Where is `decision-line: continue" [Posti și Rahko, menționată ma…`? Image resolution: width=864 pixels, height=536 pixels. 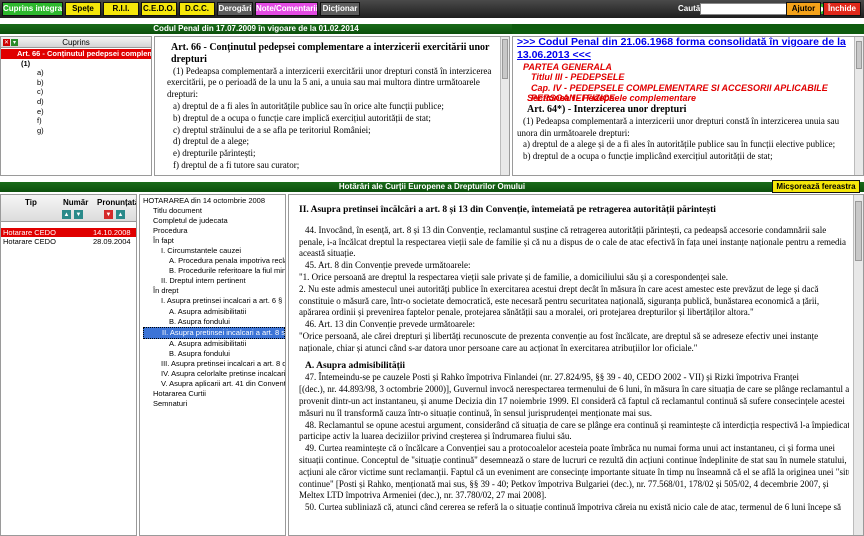
decision-line: continue" [Posti și Rahko, menționată ma… is located at coordinates (564, 483).